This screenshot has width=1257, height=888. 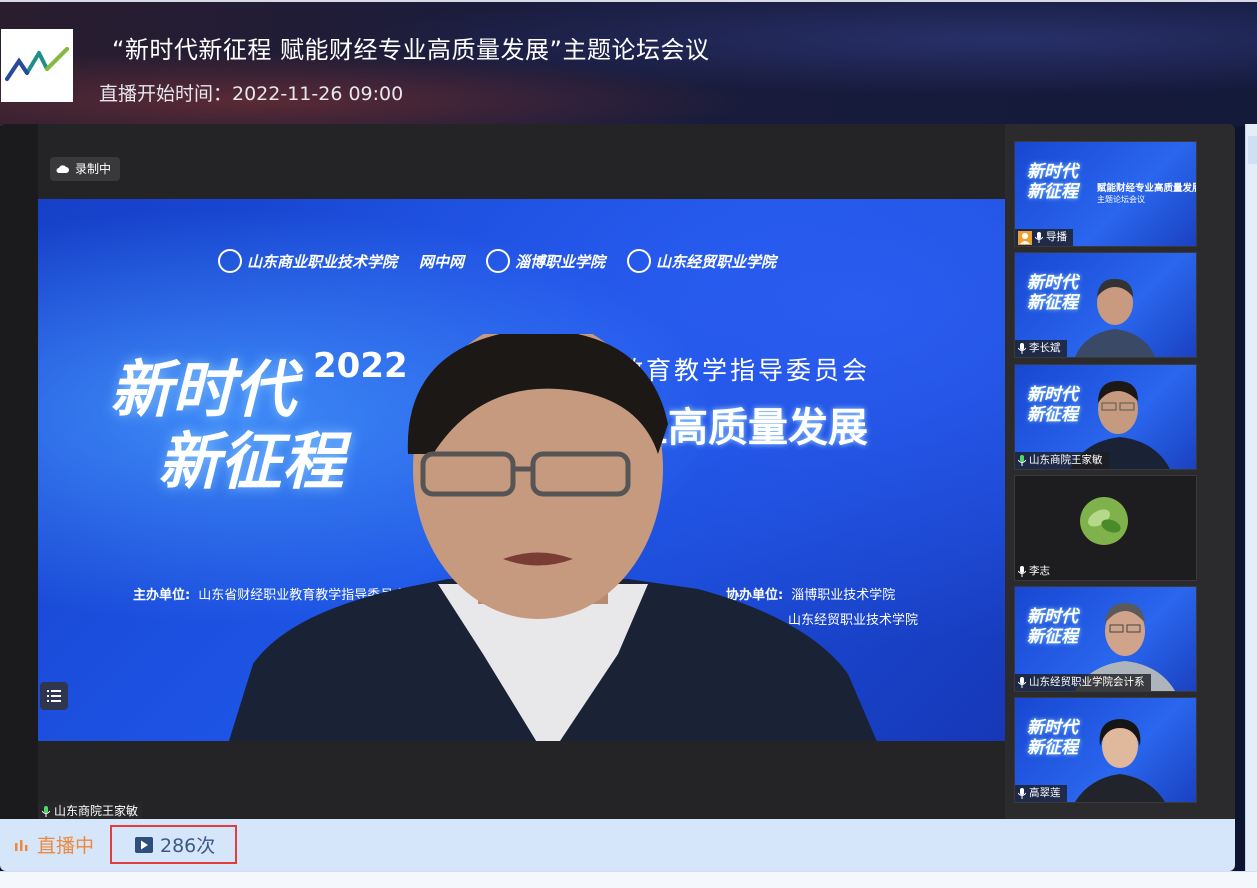 I want to click on view-count-value: 286次, so click(x=188, y=846).